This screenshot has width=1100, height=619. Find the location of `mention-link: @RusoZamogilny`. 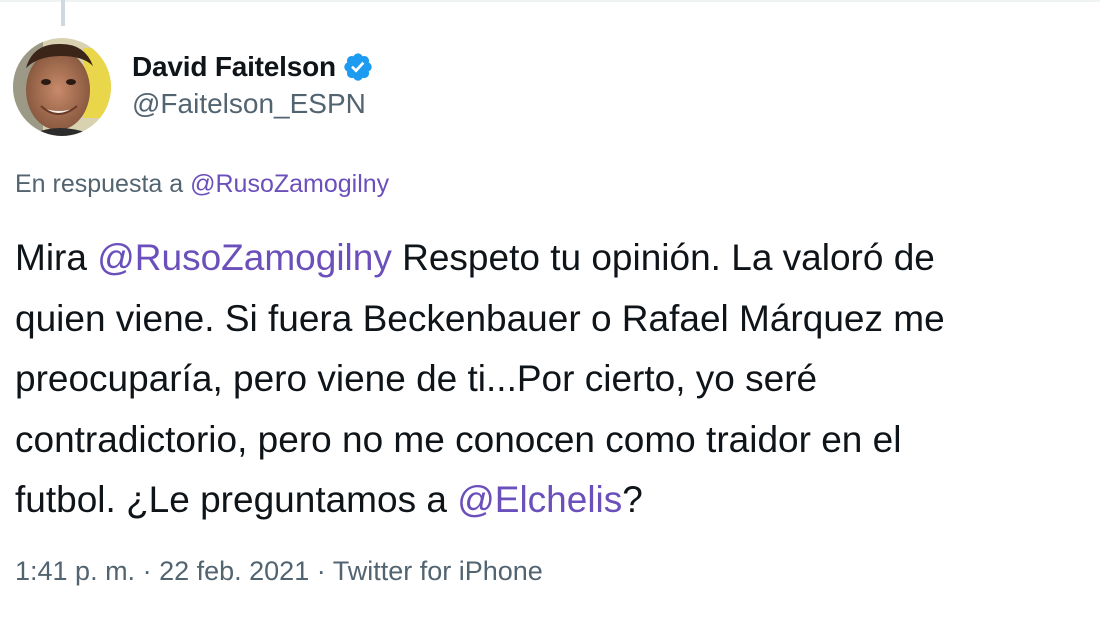

mention-link: @RusoZamogilny is located at coordinates (244, 257).